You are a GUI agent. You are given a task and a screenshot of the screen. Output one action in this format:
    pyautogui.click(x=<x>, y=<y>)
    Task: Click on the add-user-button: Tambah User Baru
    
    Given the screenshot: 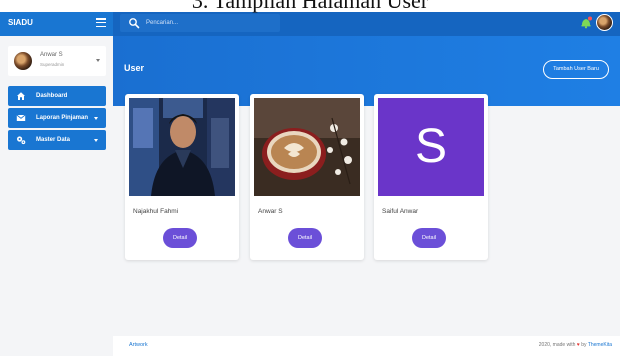 What is the action you would take?
    pyautogui.click(x=576, y=69)
    